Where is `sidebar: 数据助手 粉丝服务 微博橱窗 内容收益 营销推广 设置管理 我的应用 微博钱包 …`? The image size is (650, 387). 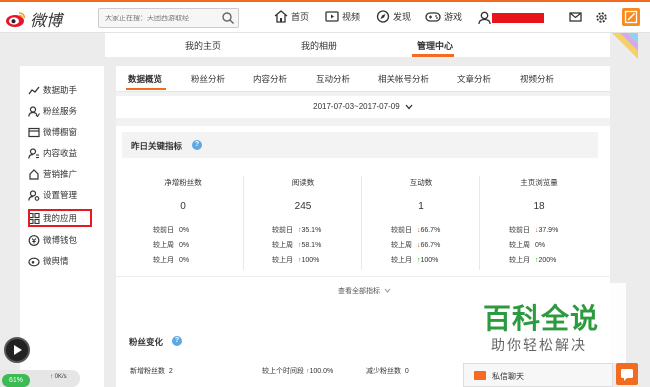
sidebar: 数据助手 粉丝服务 微博橱窗 内容收益 营销推广 设置管理 我的应用 微博钱包 … is located at coordinates (62, 226).